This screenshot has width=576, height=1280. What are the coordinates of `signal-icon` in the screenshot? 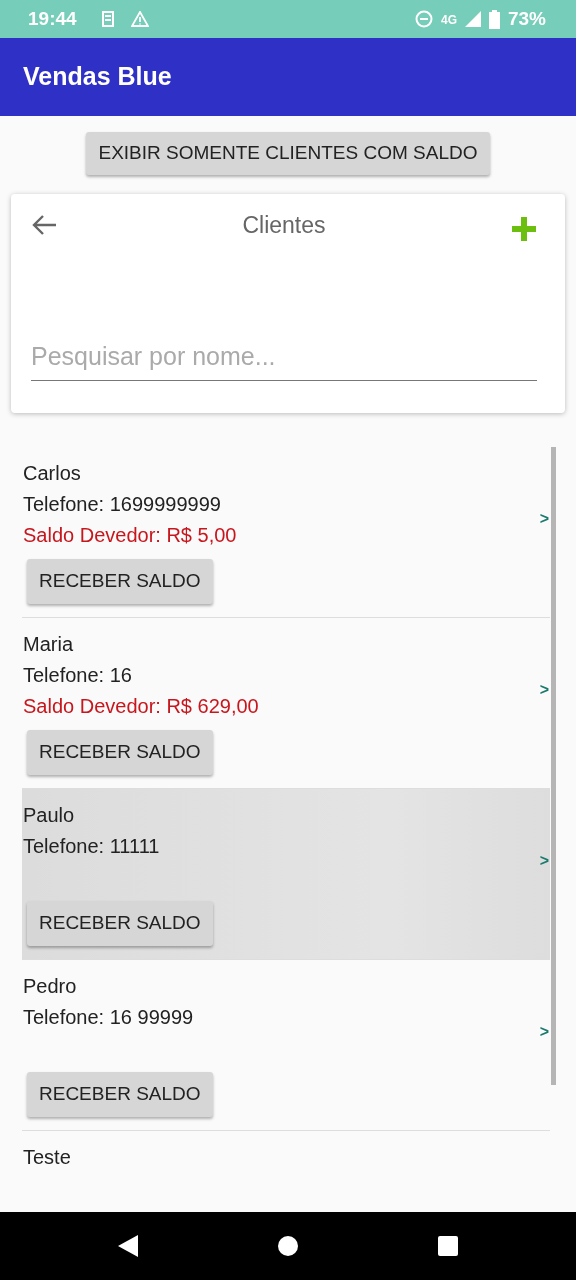 It's located at (472, 19).